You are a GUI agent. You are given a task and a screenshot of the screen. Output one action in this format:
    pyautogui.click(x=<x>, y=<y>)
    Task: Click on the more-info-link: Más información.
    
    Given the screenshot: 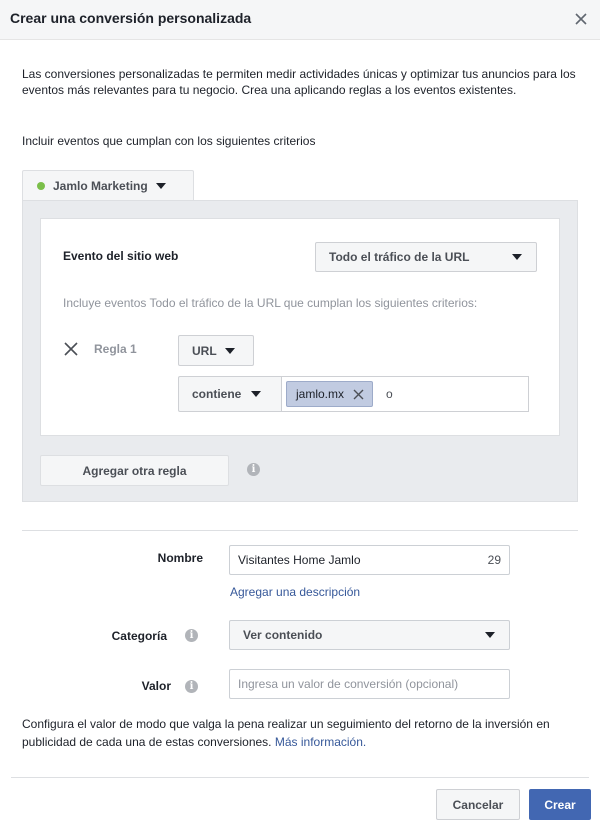 What is the action you would take?
    pyautogui.click(x=320, y=742)
    